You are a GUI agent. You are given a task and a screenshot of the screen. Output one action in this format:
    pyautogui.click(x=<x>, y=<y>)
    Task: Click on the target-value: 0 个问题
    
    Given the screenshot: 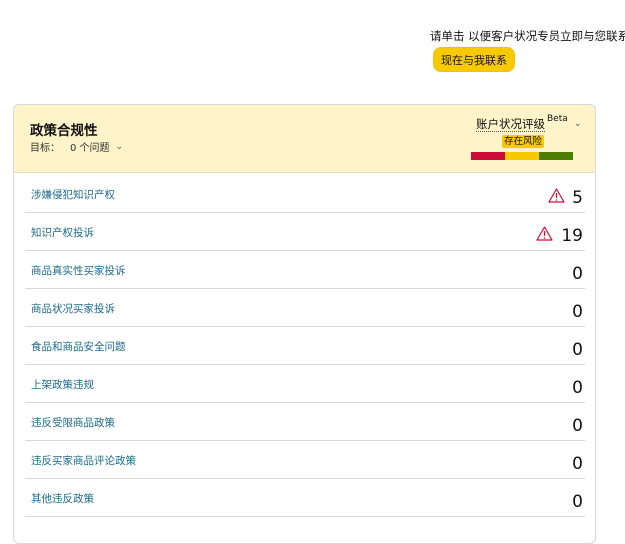 What is the action you would take?
    pyautogui.click(x=90, y=148)
    